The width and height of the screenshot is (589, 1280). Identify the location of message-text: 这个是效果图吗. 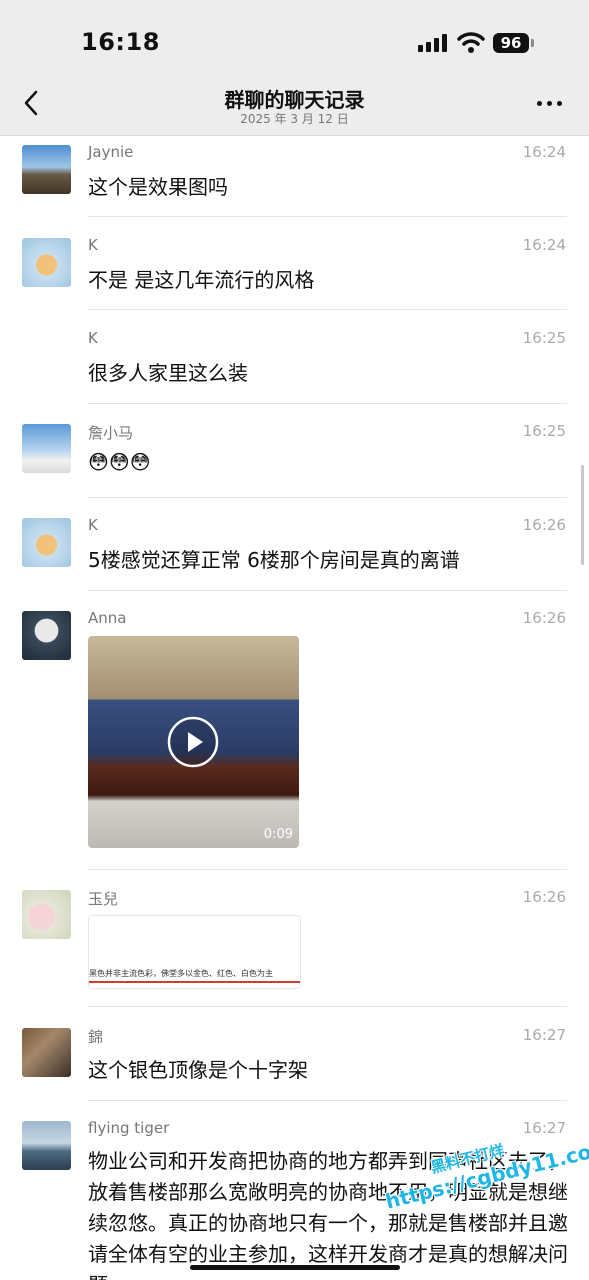
(158, 185).